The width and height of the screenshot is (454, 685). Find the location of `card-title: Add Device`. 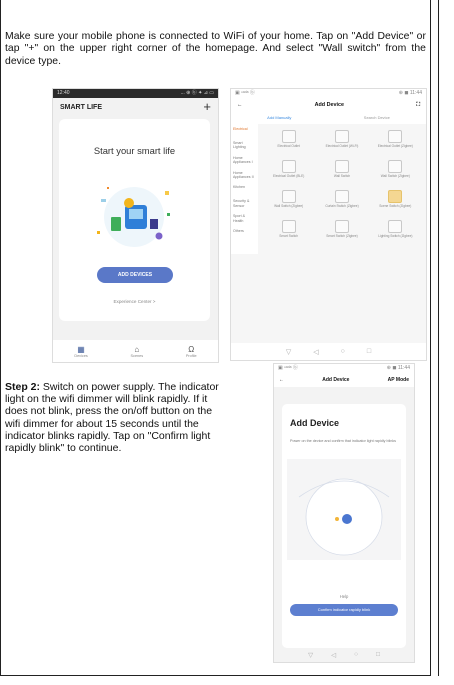

card-title: Add Device is located at coordinates (315, 423).